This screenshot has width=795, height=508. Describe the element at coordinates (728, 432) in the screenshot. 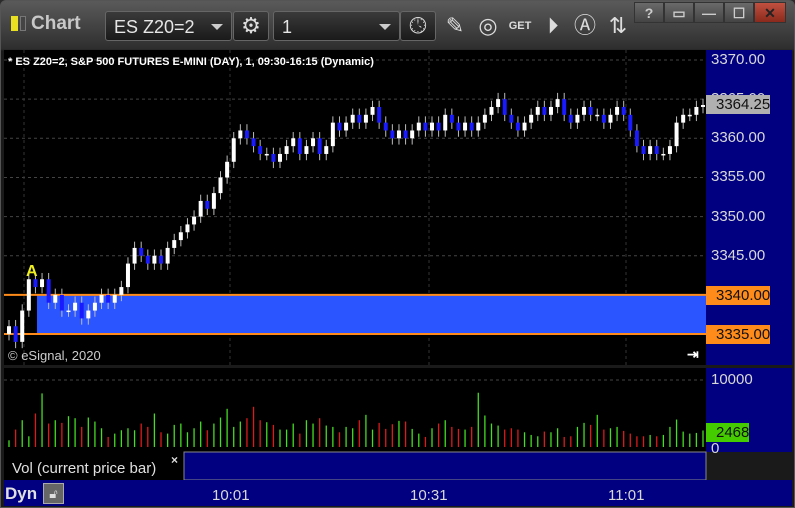

I see `volume-current-tag: 2468` at that location.